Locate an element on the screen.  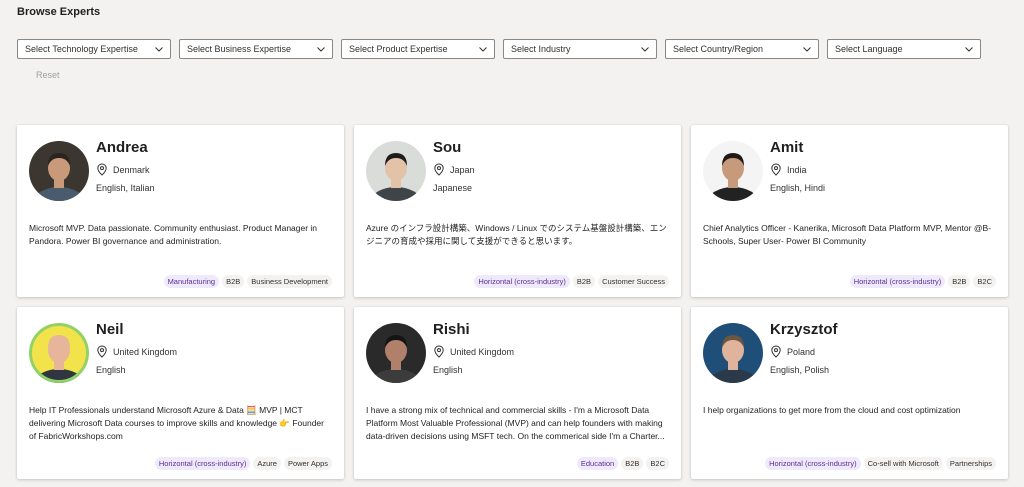
tag-badge: Azure is located at coordinates (267, 463).